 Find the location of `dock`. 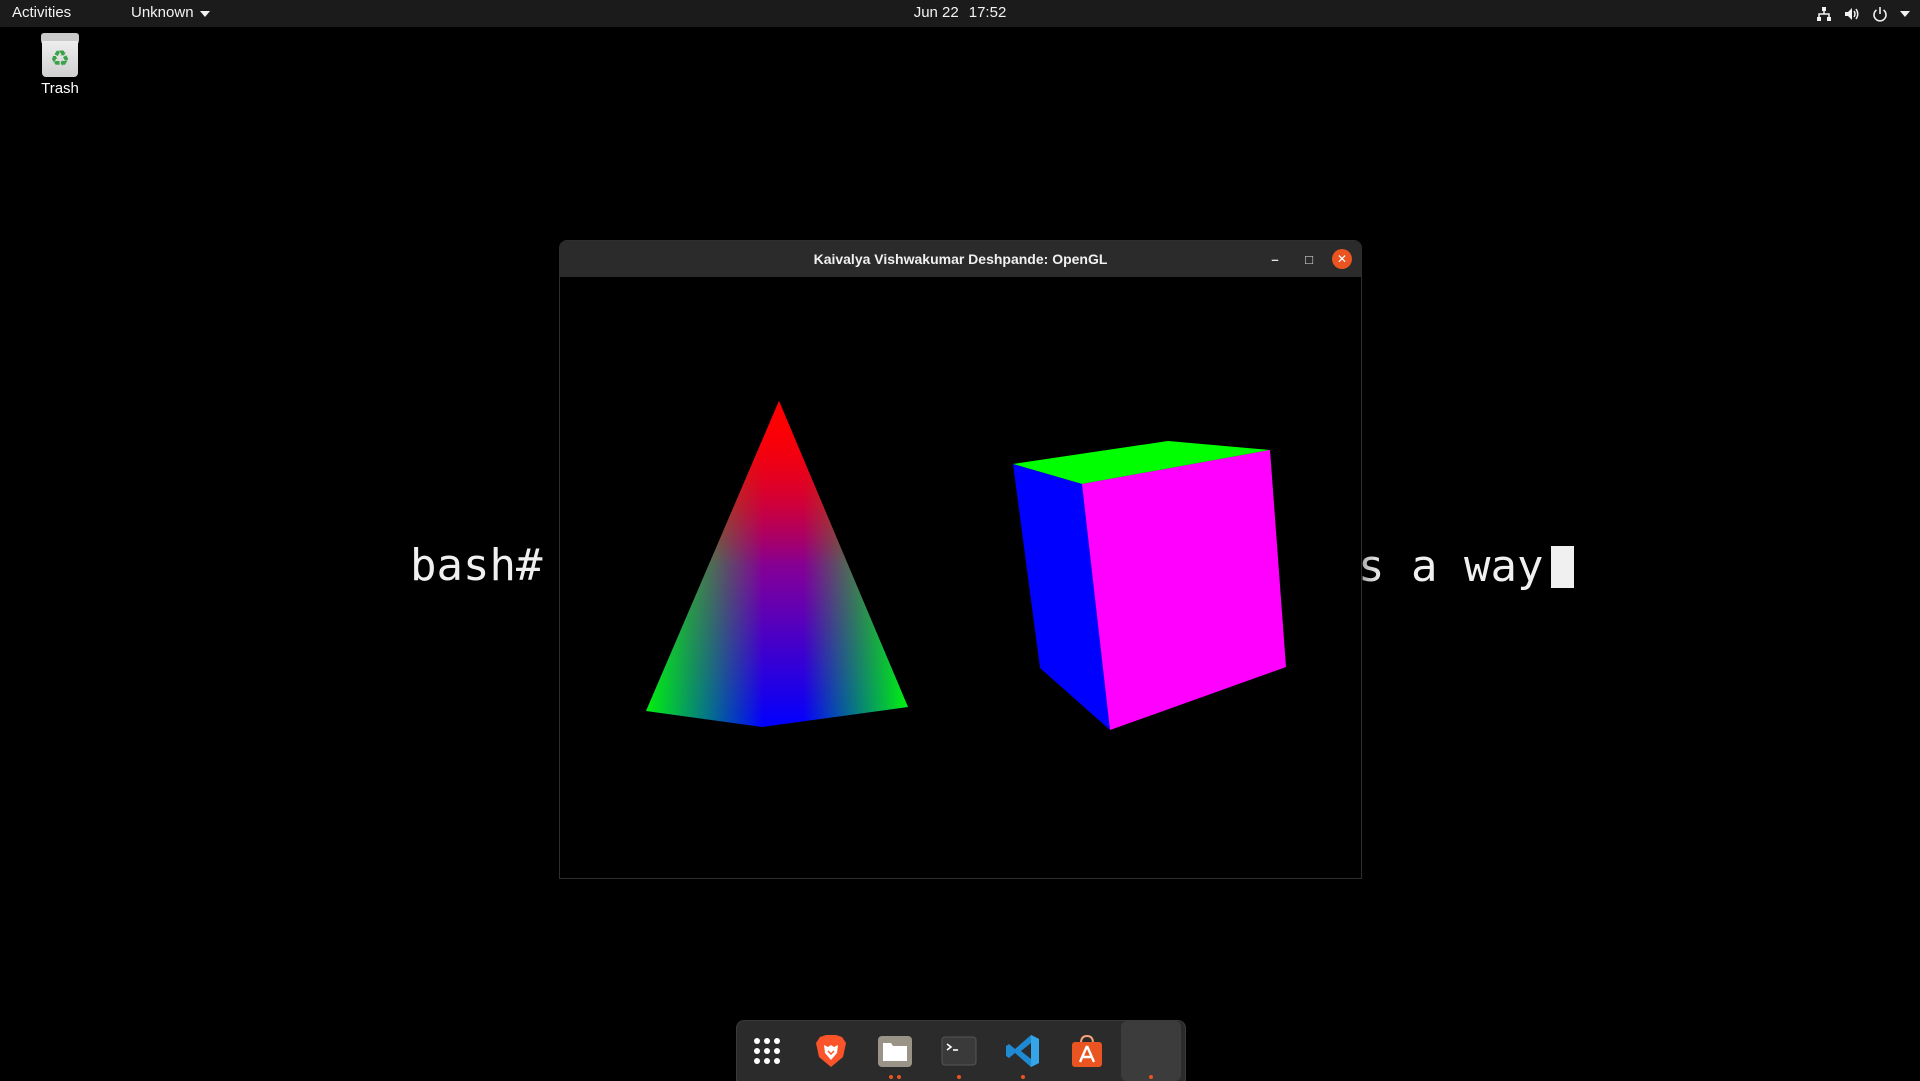

dock is located at coordinates (961, 1050).